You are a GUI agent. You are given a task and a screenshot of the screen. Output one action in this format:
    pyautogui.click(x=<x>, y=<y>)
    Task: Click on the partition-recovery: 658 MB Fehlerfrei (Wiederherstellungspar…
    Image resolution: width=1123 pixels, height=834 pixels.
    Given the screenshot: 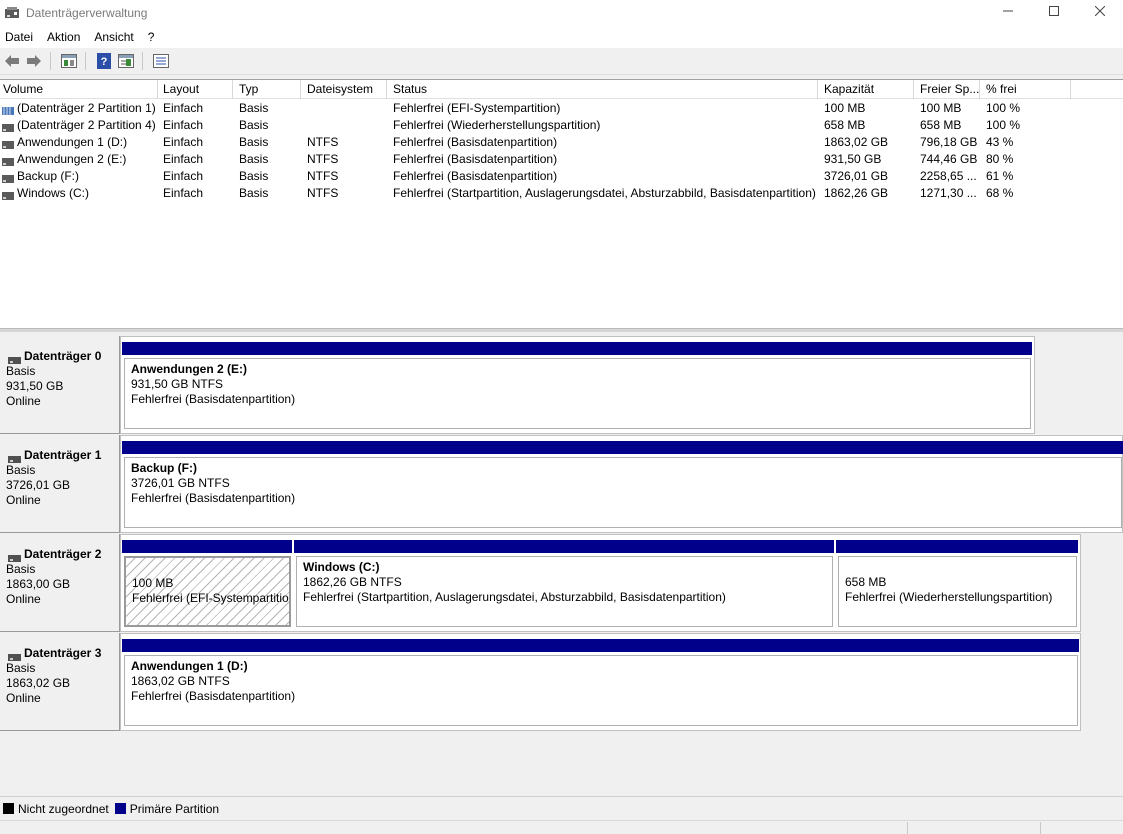 What is the action you would take?
    pyautogui.click(x=957, y=584)
    